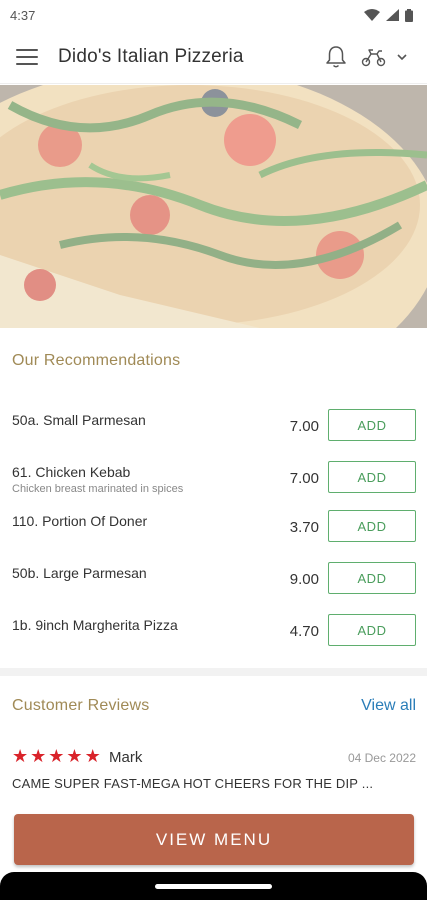  I want to click on list-item: 1b. 9inch Margherita Pizza 4.70 ADD, so click(213, 634).